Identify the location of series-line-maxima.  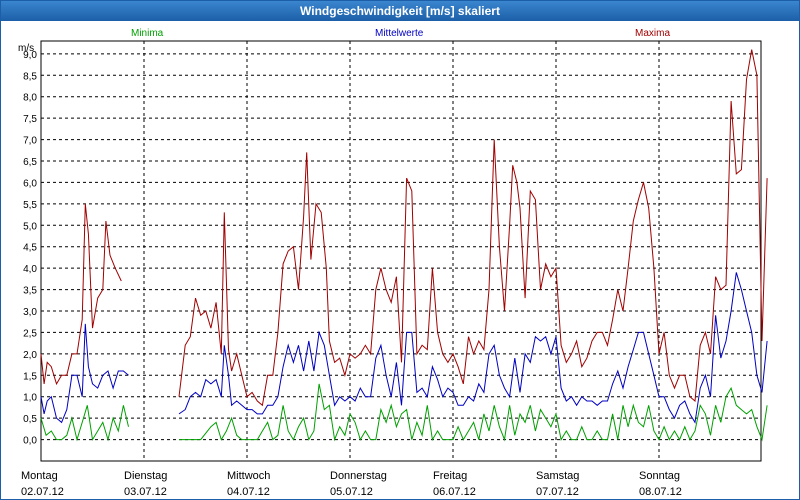
(81, 294).